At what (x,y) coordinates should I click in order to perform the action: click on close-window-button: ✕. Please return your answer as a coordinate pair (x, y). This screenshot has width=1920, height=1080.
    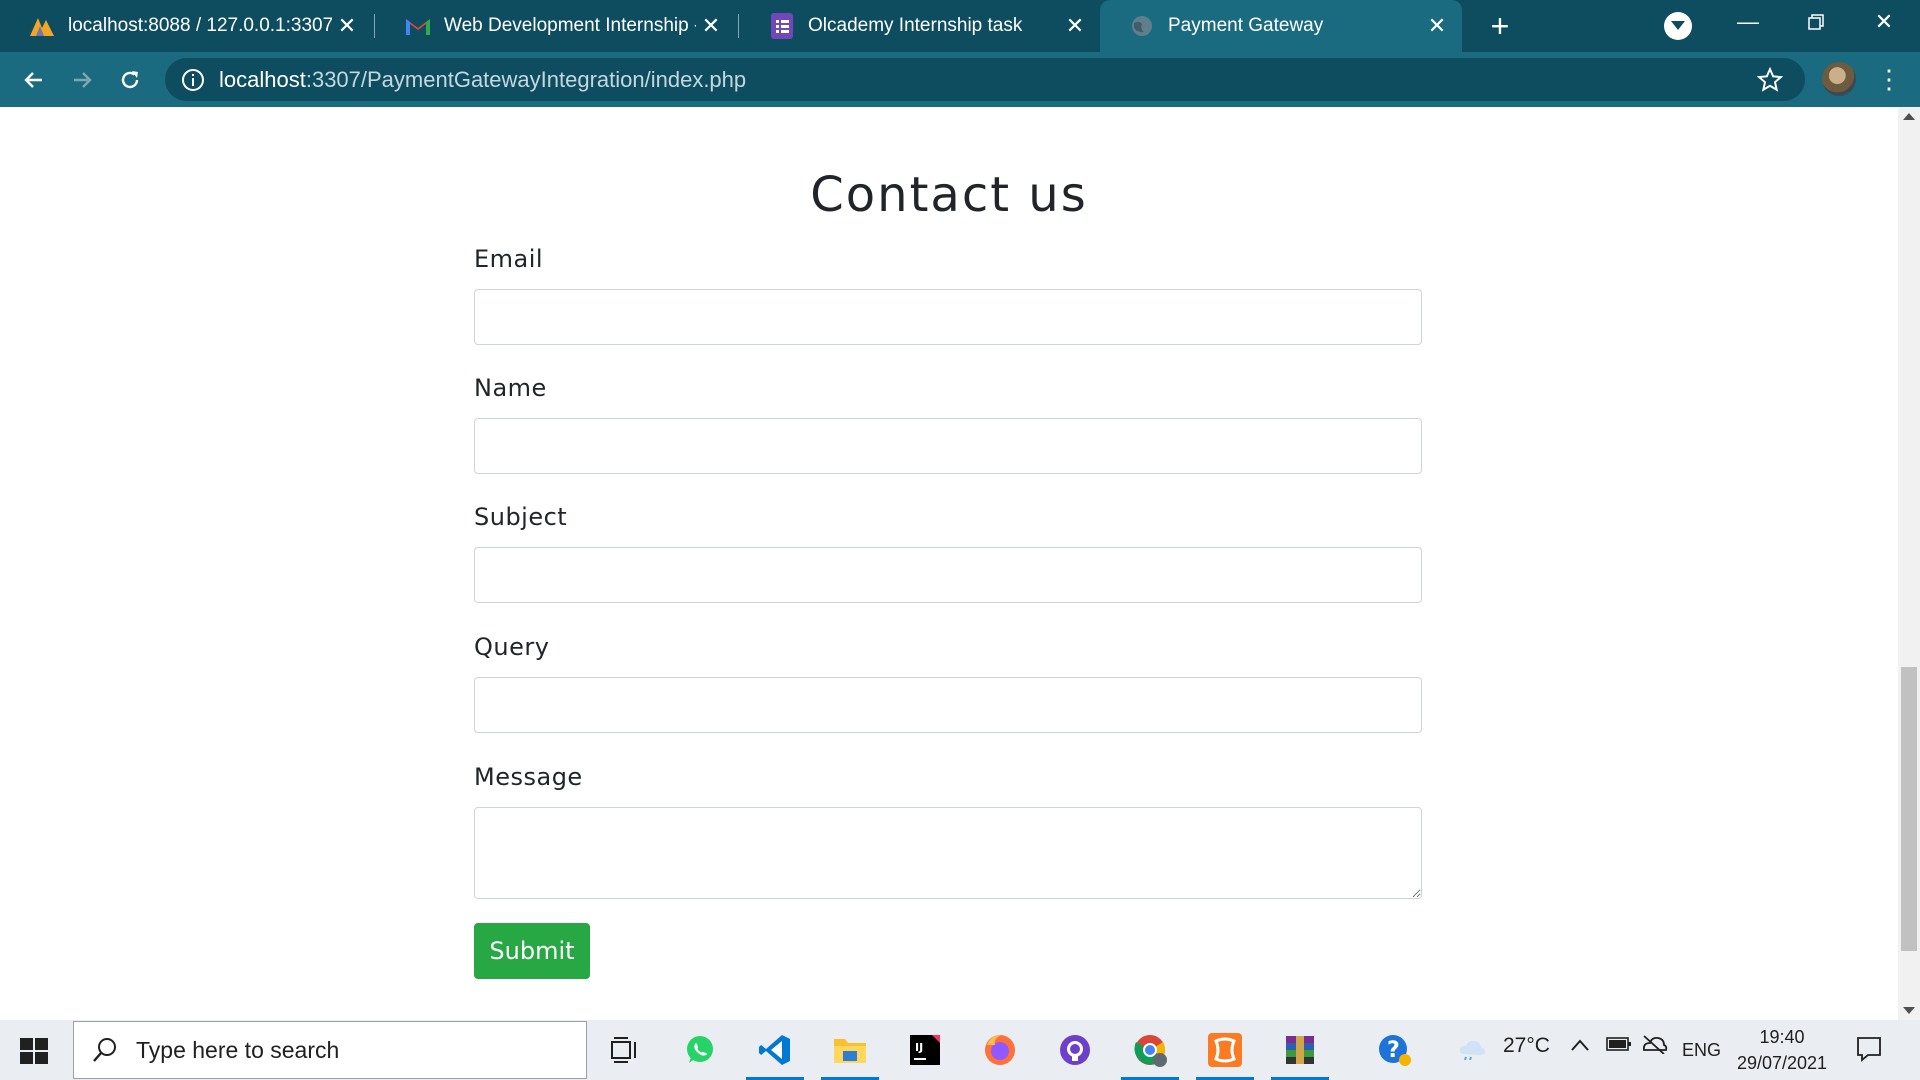
    Looking at the image, I should click on (1884, 22).